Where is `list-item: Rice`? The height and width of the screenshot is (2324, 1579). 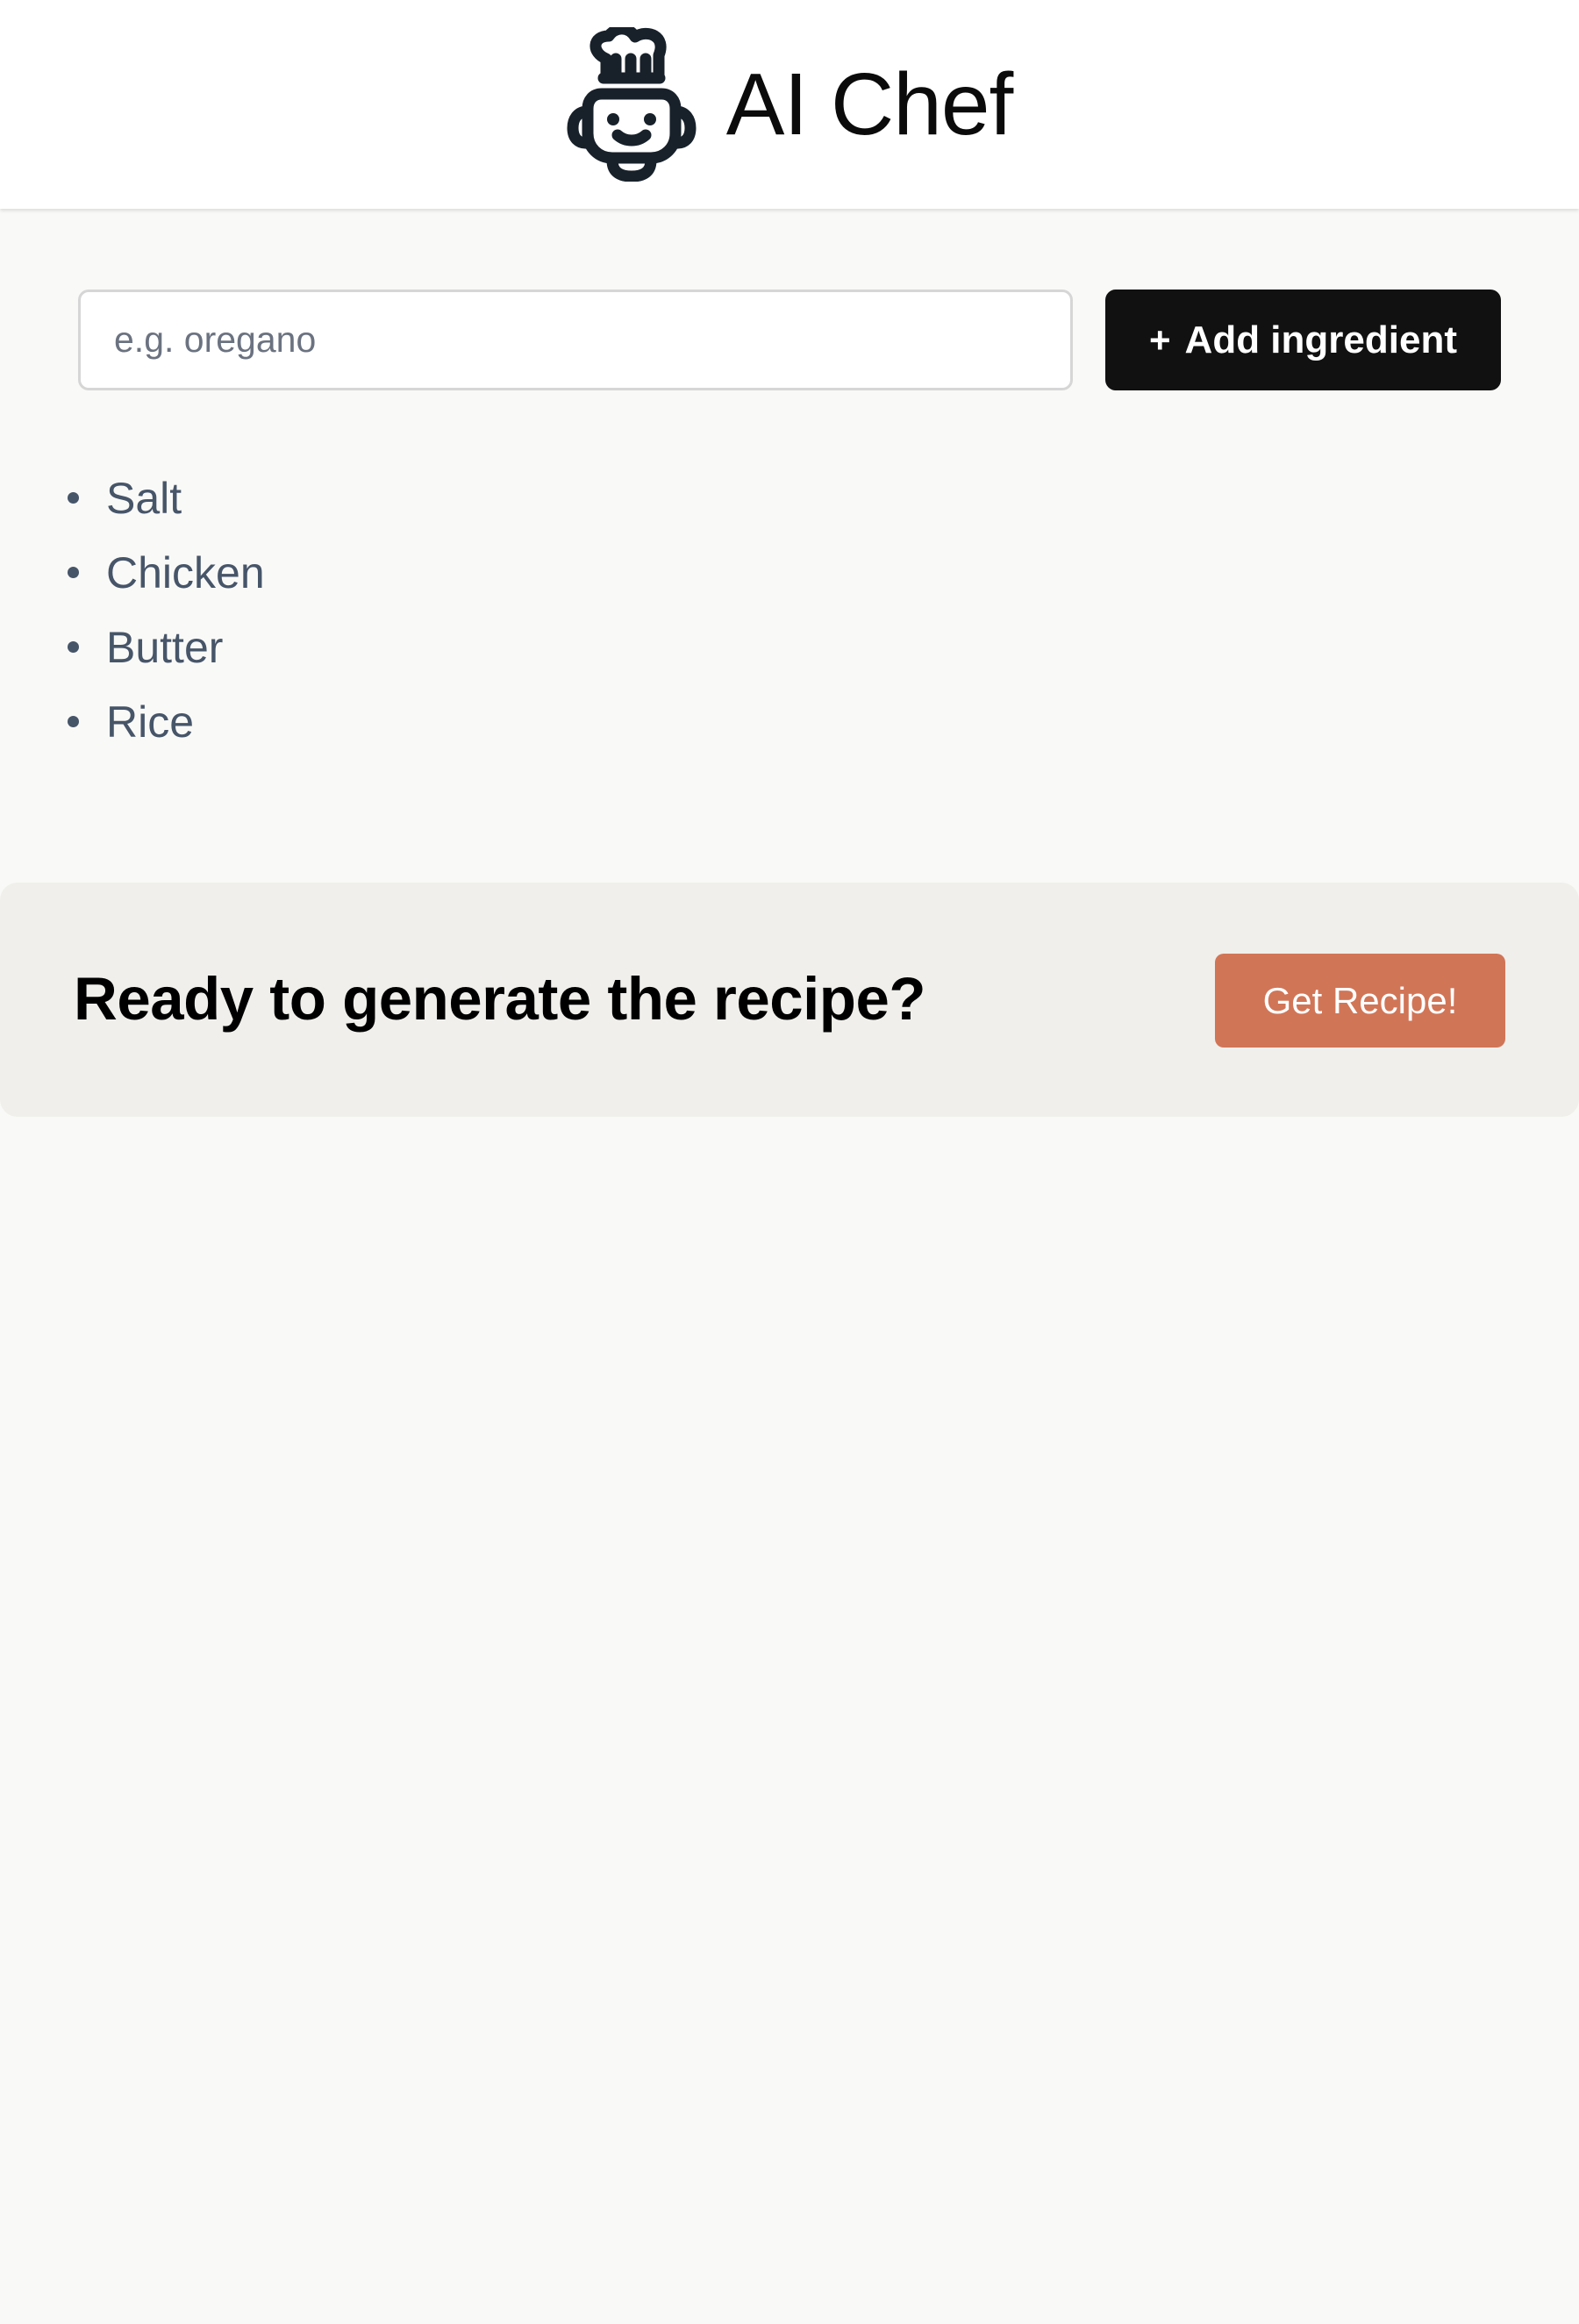
list-item: Rice is located at coordinates (166, 721).